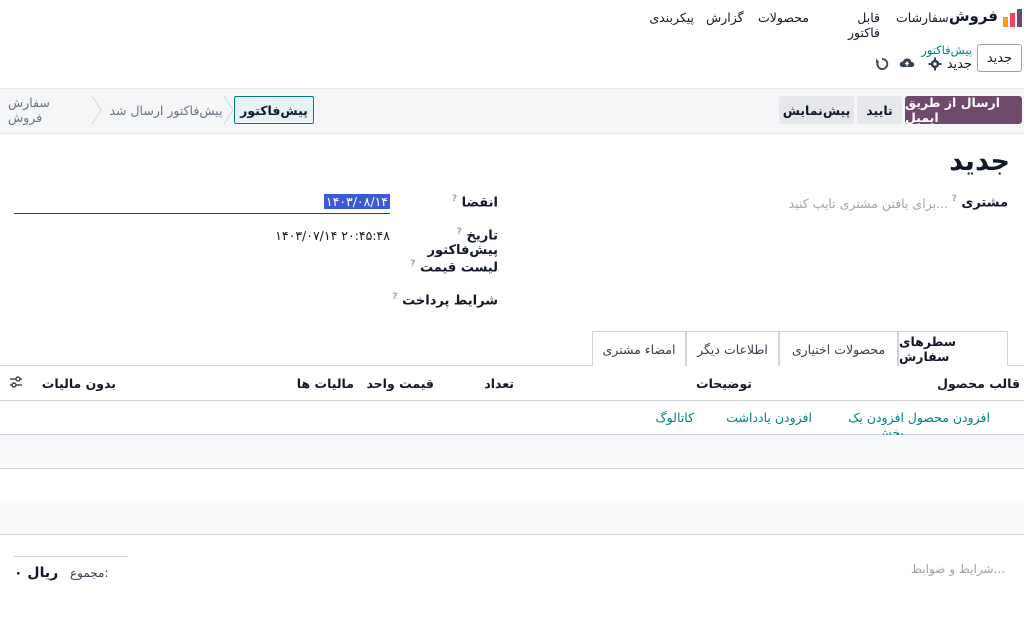 The width and height of the screenshot is (1024, 632). Describe the element at coordinates (445, 300) in the screenshot. I see `payment-terms-label: ? شرایط پرداخت` at that location.